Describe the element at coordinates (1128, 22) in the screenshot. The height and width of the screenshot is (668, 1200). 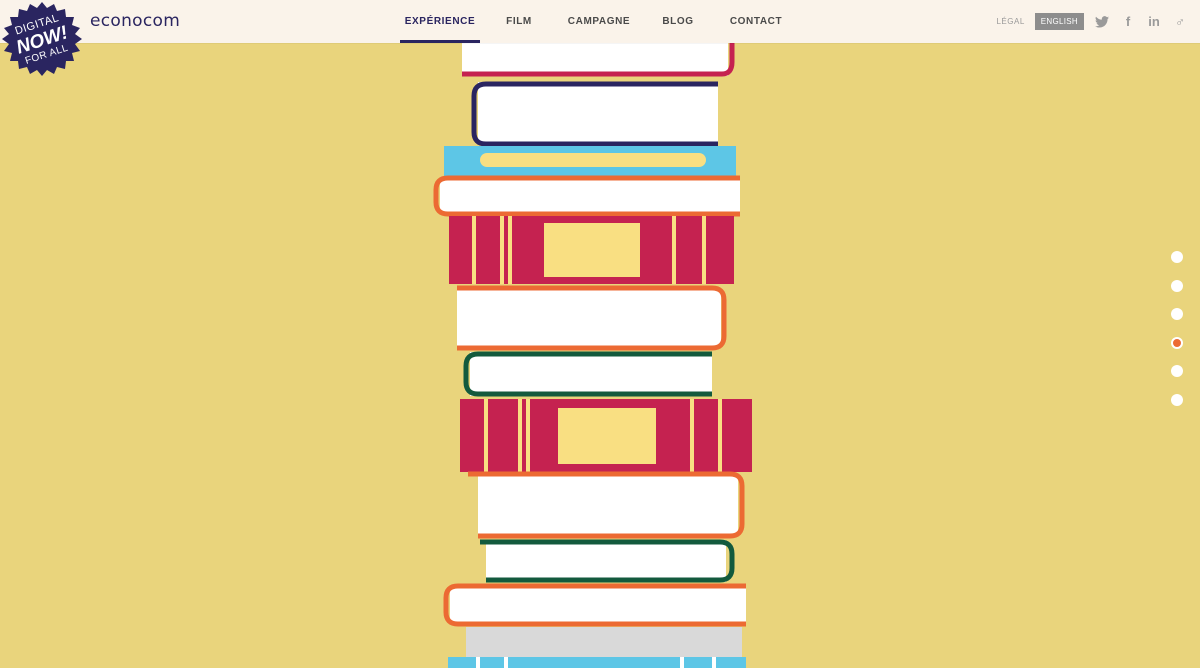
I see `facebook-icon: f` at that location.